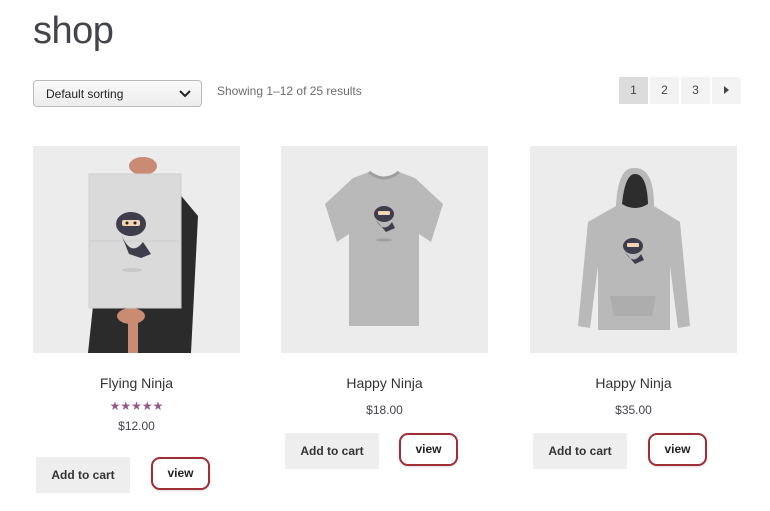 This screenshot has width=770, height=511. I want to click on poster-illustration, so click(136, 249).